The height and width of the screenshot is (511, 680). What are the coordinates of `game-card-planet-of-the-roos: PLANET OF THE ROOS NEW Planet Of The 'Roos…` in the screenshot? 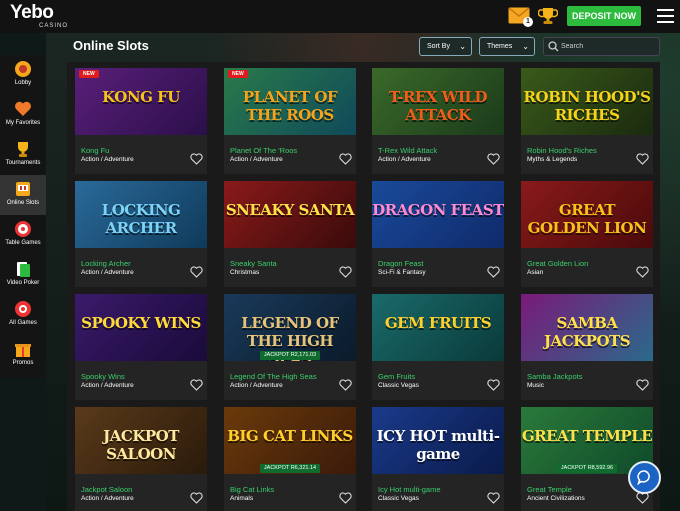 It's located at (290, 121).